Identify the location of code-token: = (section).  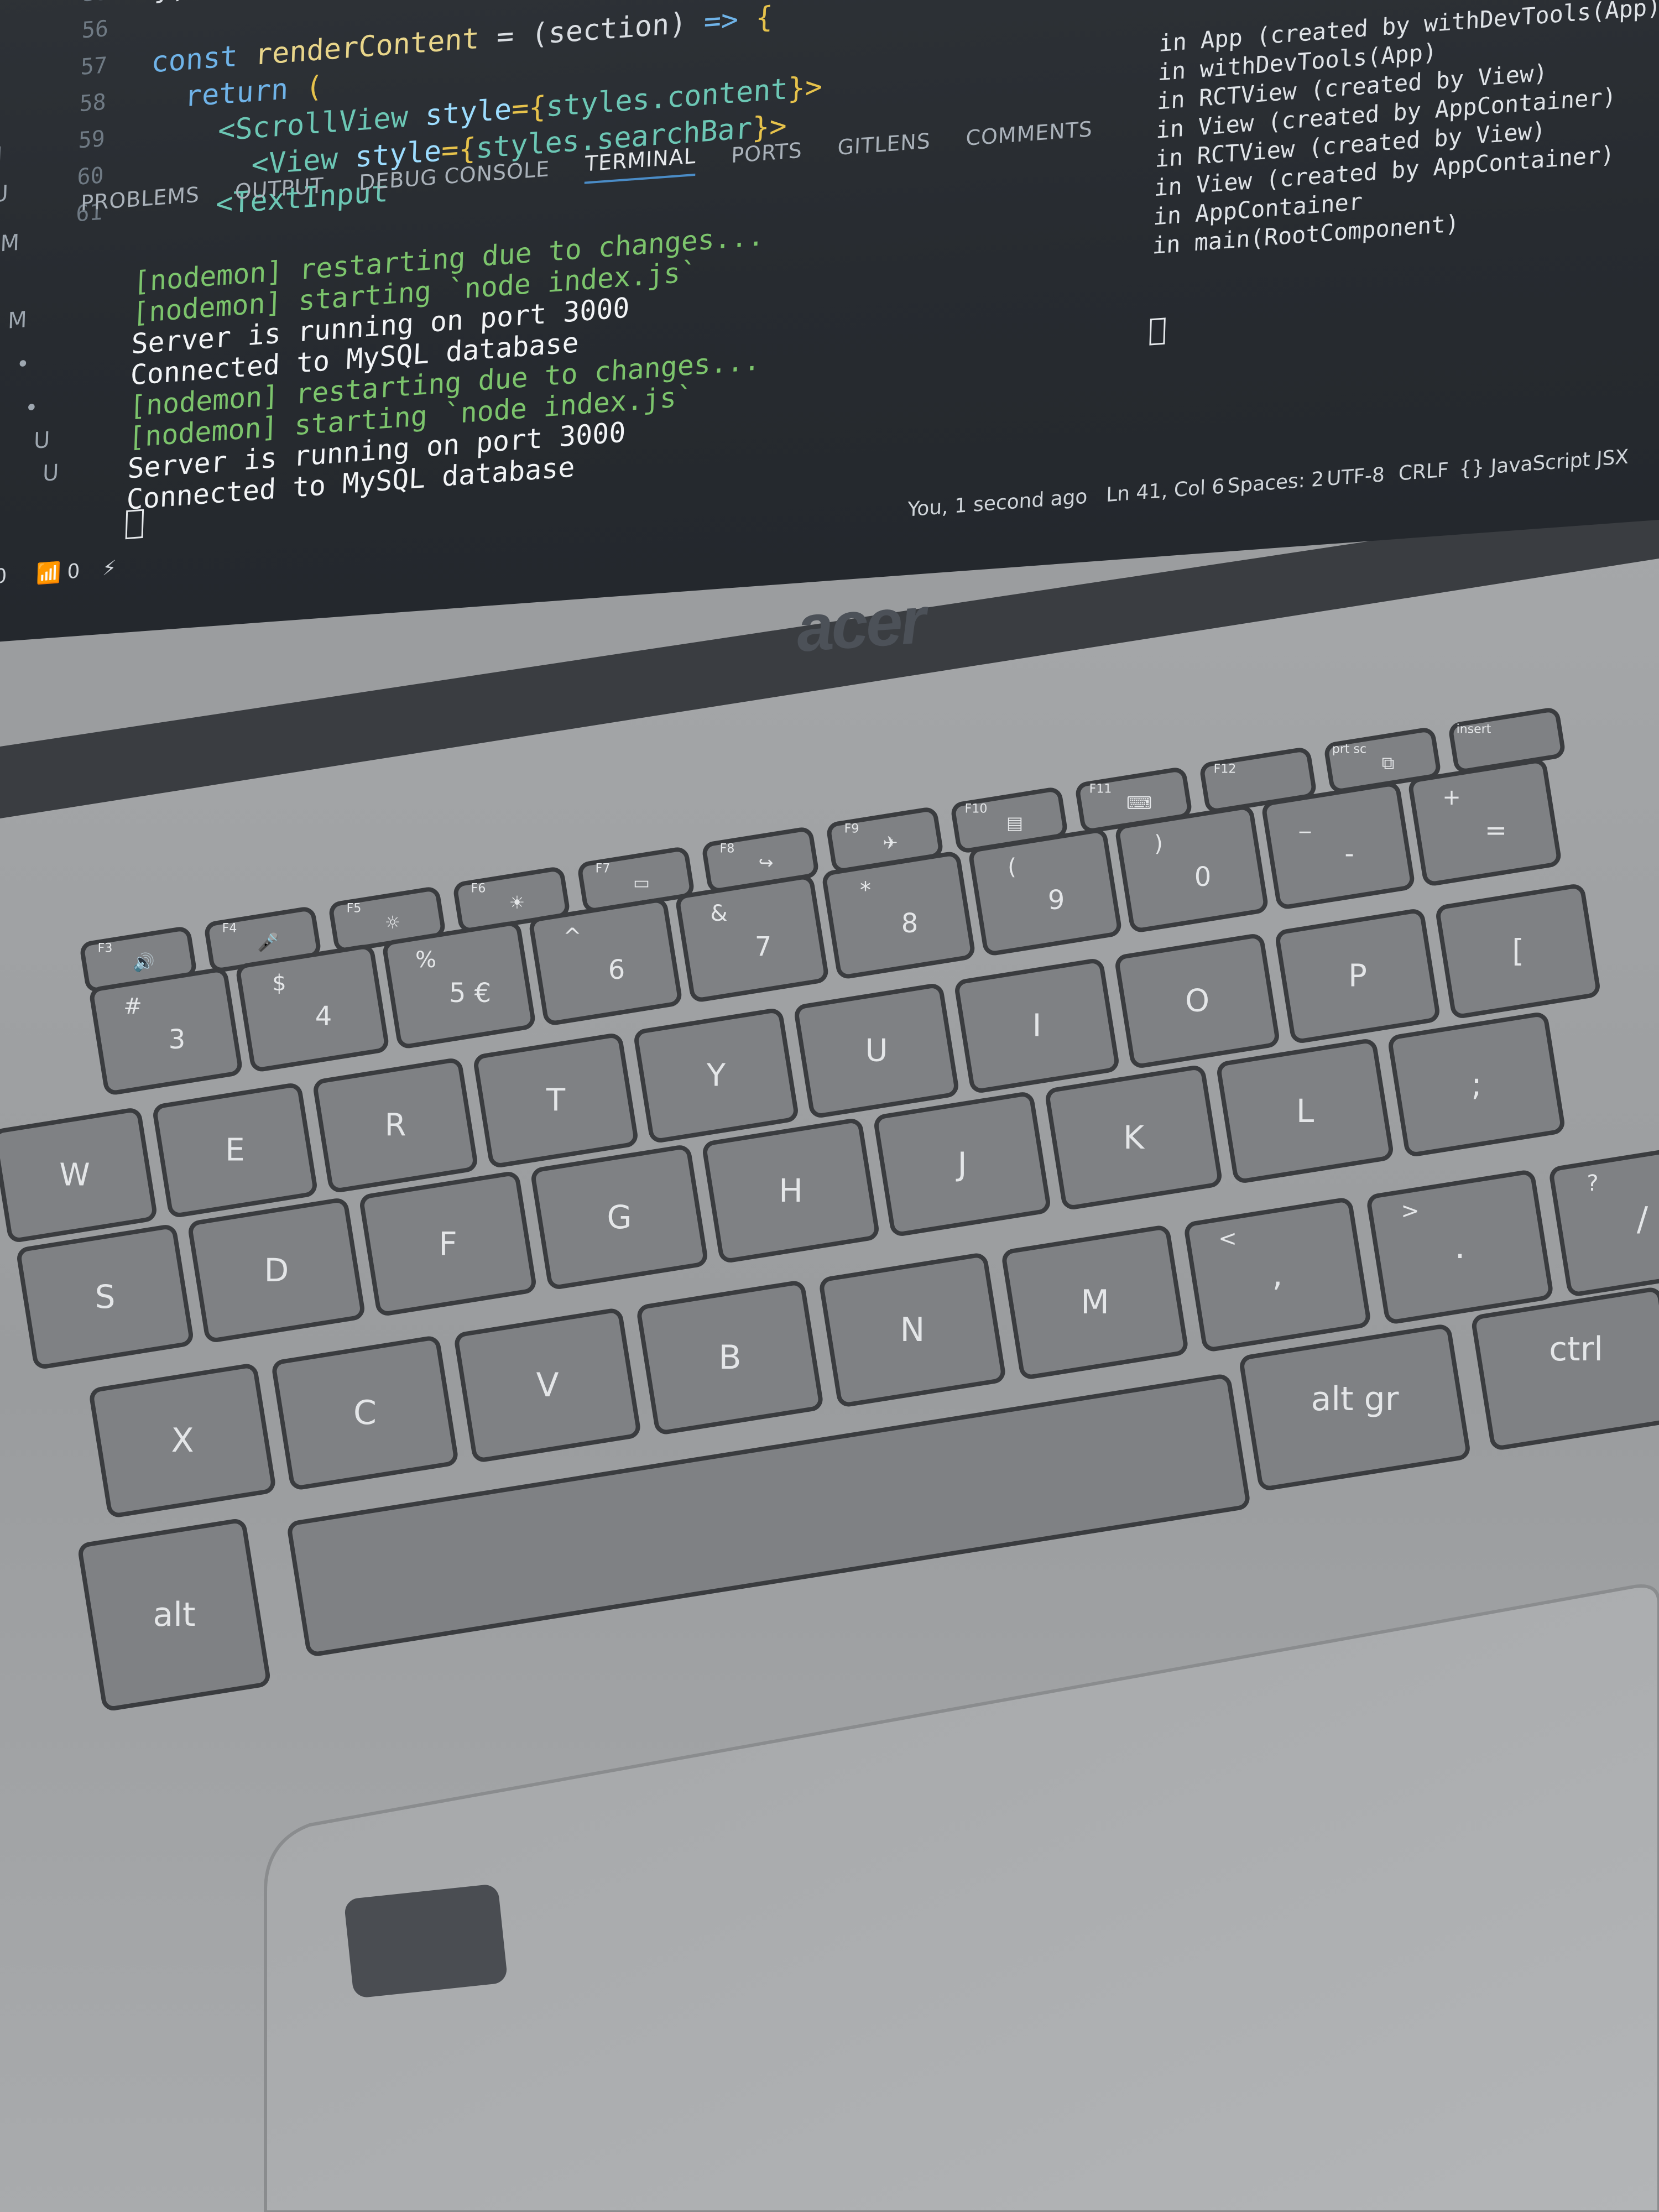
(591, 31).